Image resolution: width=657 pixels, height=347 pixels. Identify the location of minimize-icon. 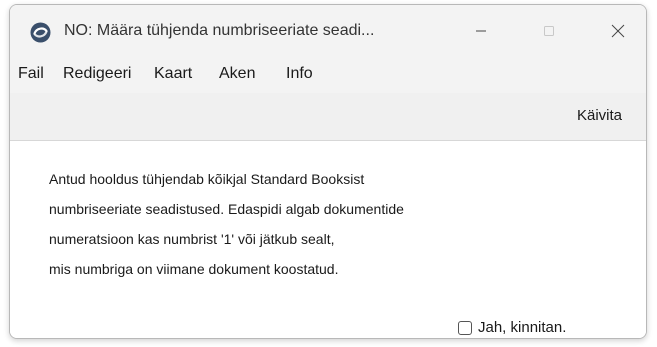
(481, 33).